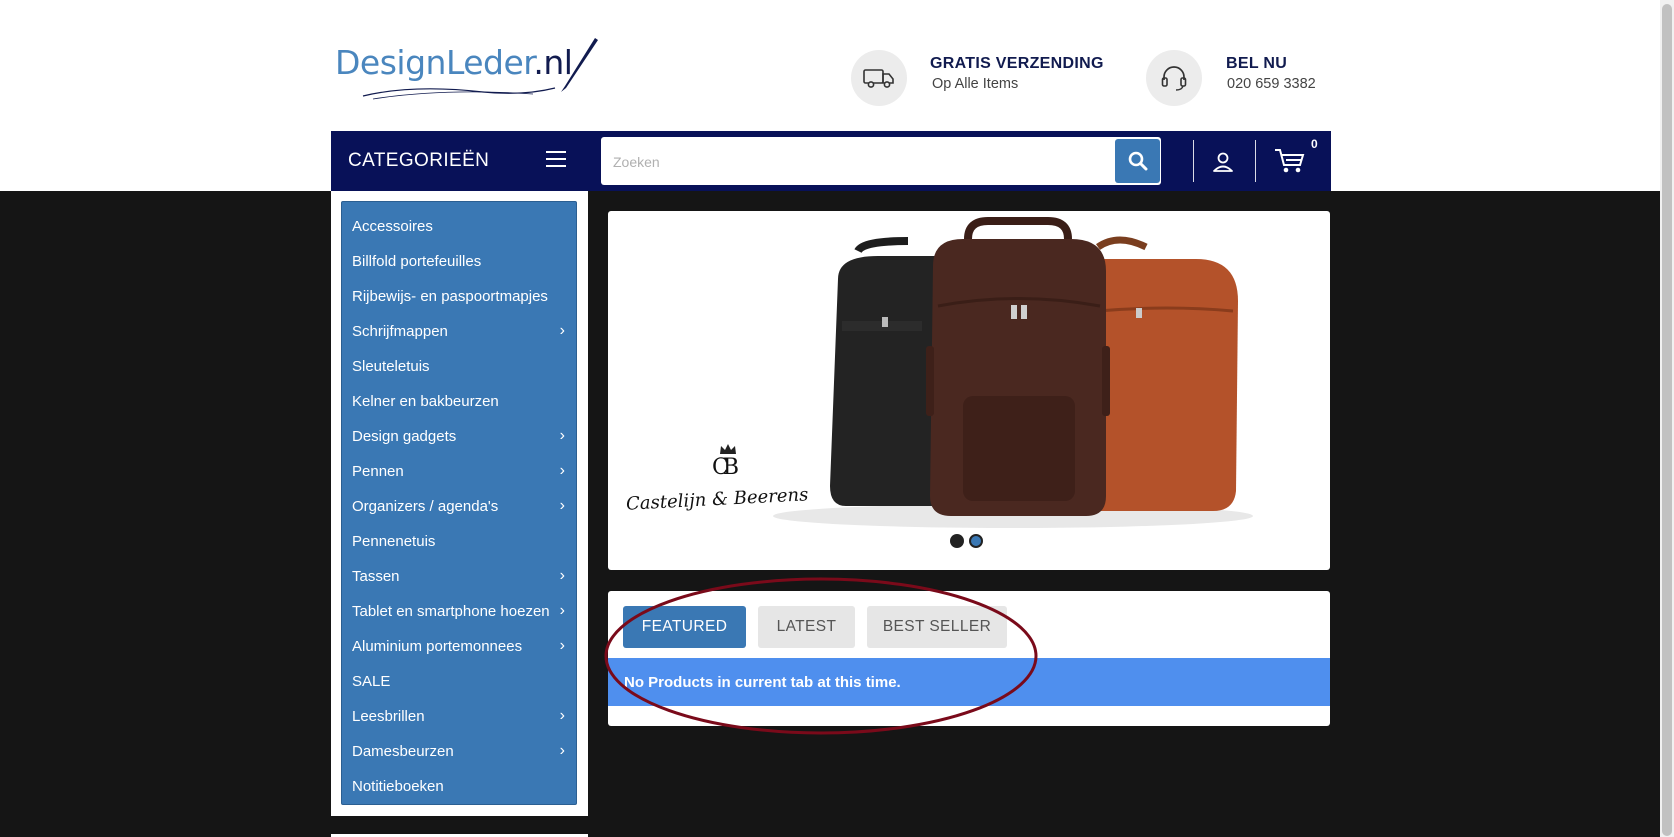  What do you see at coordinates (404, 436) in the screenshot?
I see `sidebar-item-label: Design gadgets` at bounding box center [404, 436].